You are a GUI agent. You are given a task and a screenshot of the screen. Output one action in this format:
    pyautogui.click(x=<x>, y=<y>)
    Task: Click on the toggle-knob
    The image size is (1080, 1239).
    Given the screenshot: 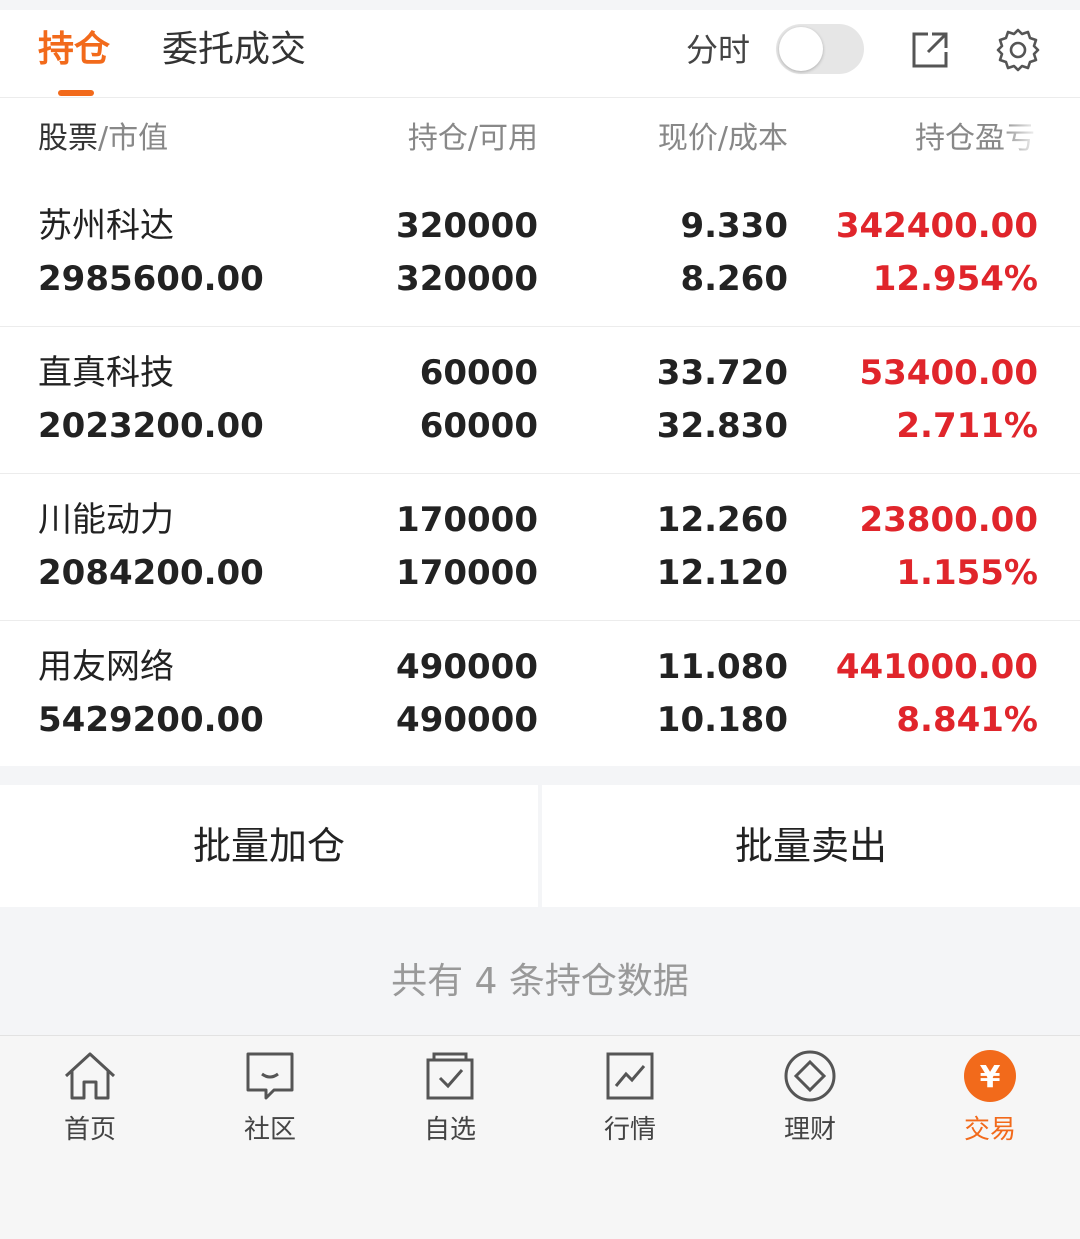 What is the action you would take?
    pyautogui.click(x=801, y=49)
    